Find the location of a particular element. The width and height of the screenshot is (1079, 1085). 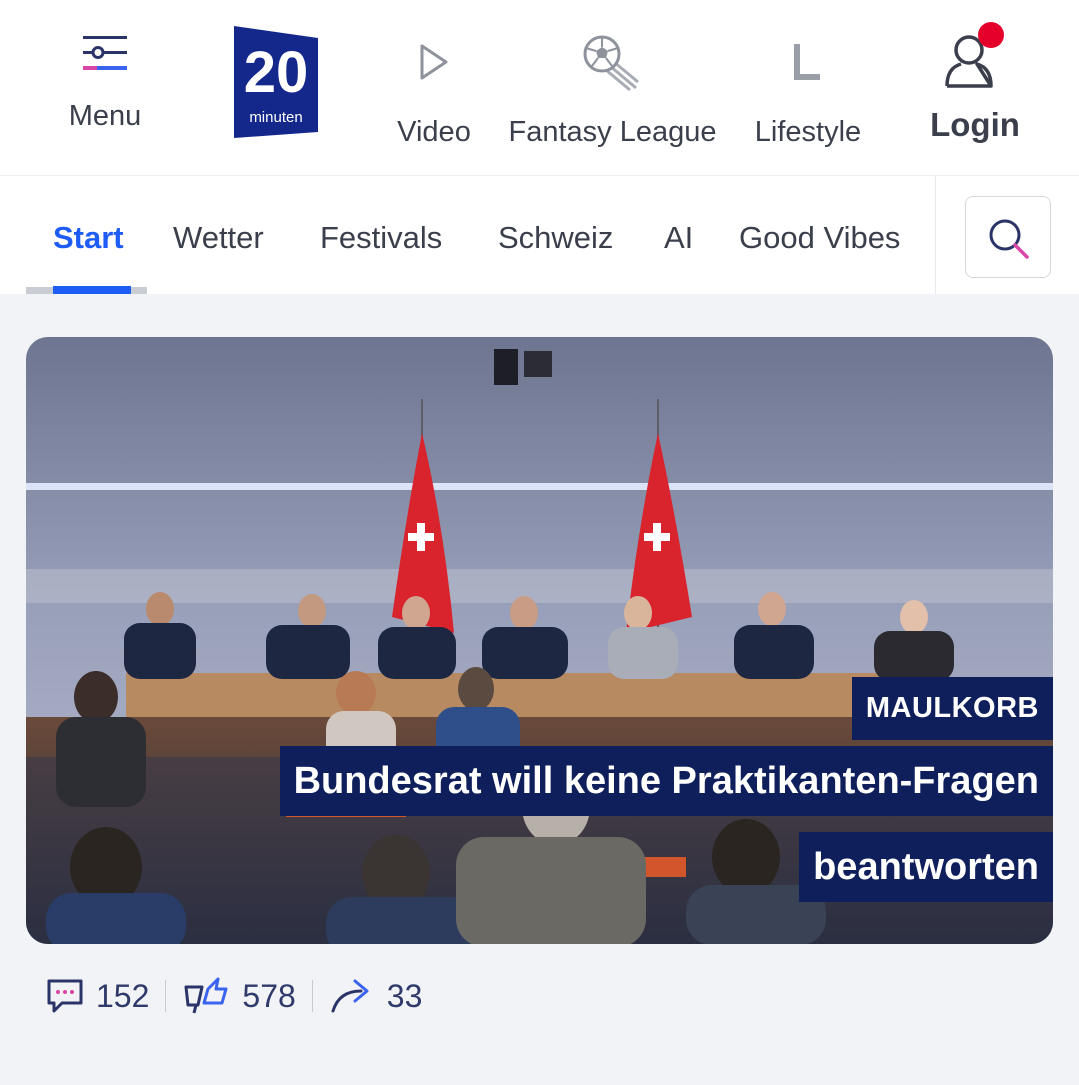

tab-festivals: Festivals is located at coordinates (381, 238).